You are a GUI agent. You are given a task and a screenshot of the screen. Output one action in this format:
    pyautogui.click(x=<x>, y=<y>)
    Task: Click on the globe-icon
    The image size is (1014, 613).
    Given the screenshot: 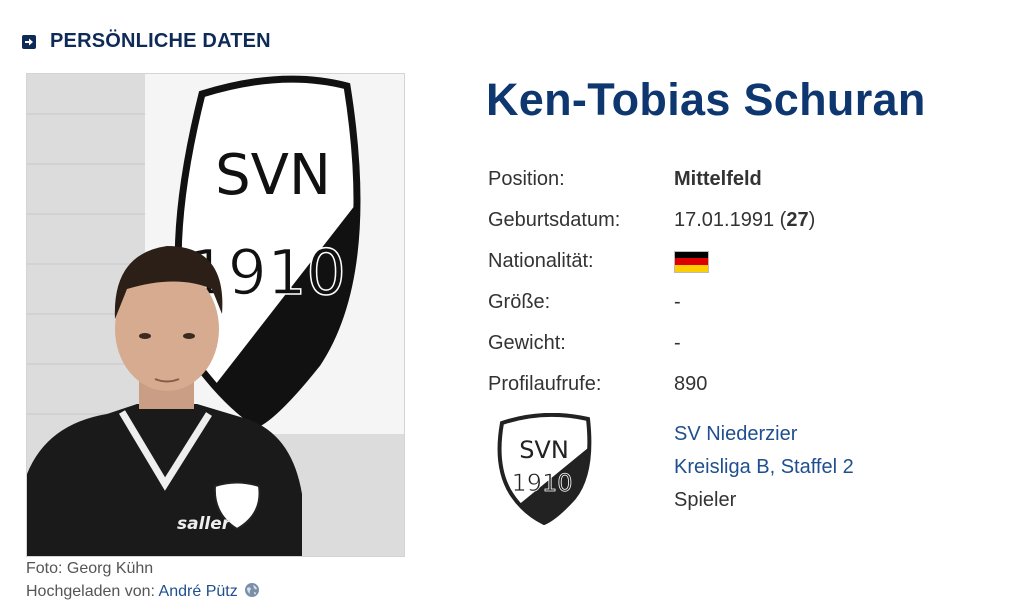 What is the action you would take?
    pyautogui.click(x=252, y=592)
    